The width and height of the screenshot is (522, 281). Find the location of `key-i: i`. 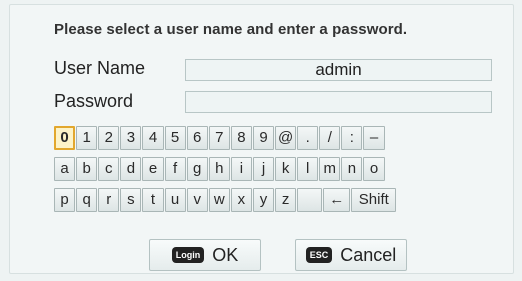

key-i: i is located at coordinates (241, 169).